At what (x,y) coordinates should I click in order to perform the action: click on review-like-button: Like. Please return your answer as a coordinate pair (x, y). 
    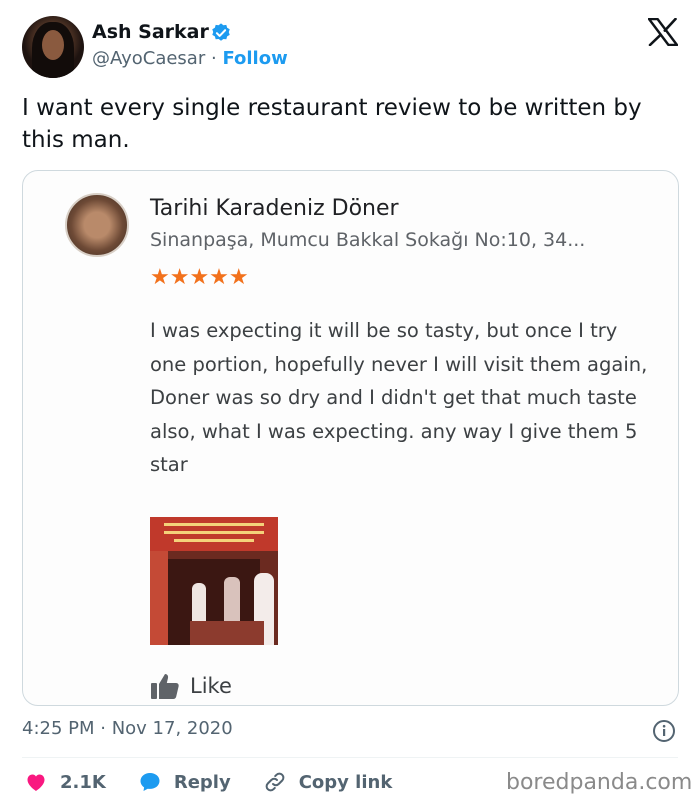
    Looking at the image, I should click on (191, 686).